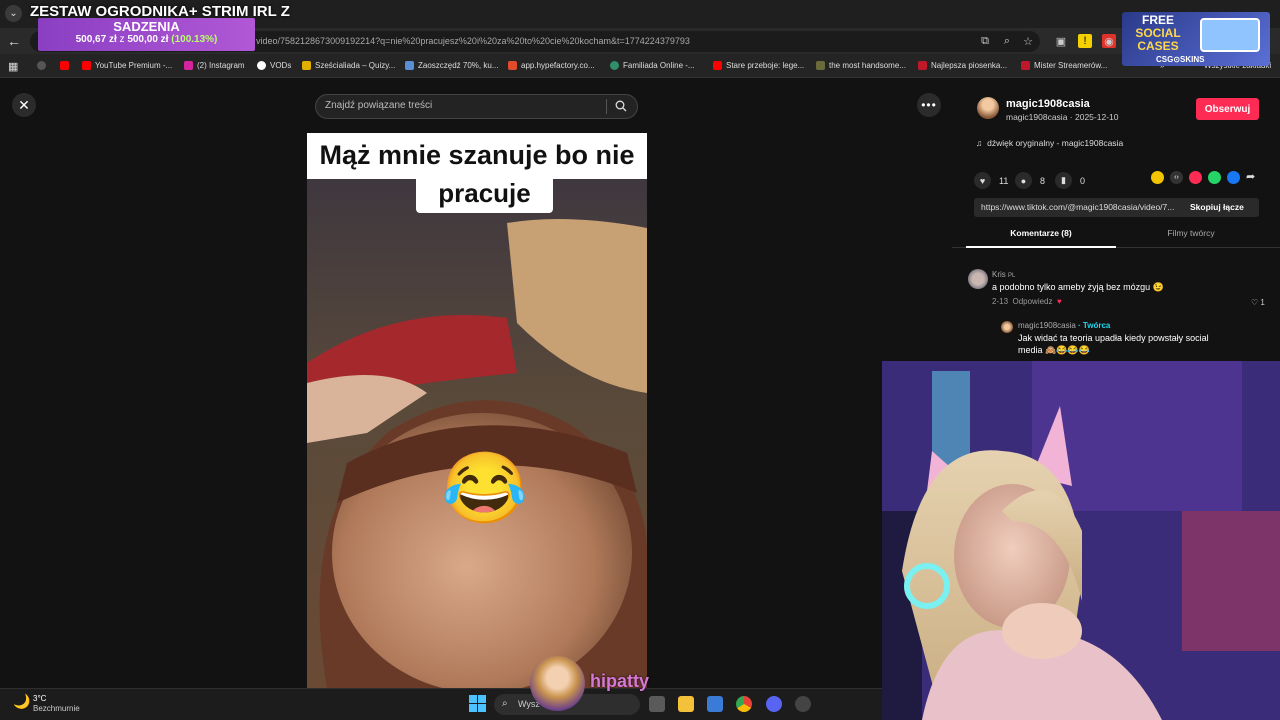  I want to click on donation-goal-bar: SADZENIA 500,67 zł z 500,00 zł (100.13%), so click(146, 34).